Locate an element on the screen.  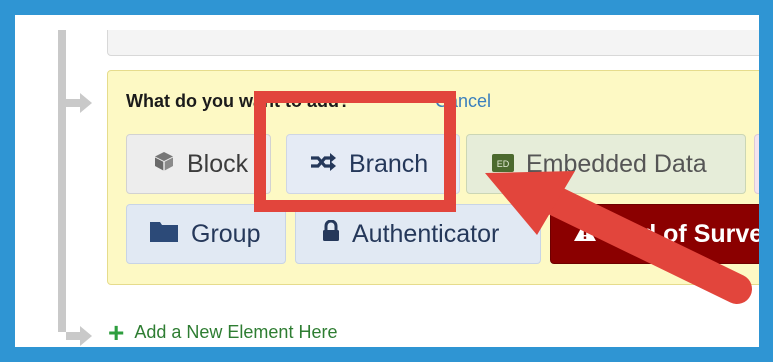
block-button: Block is located at coordinates (198, 164).